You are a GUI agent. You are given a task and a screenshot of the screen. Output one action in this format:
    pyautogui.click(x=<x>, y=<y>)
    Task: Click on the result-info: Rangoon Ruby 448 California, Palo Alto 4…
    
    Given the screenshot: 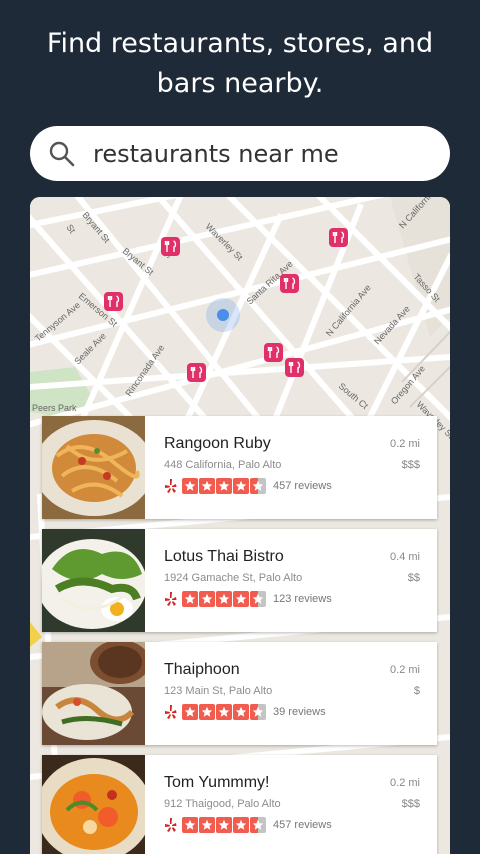 What is the action you would take?
    pyautogui.click(x=291, y=467)
    